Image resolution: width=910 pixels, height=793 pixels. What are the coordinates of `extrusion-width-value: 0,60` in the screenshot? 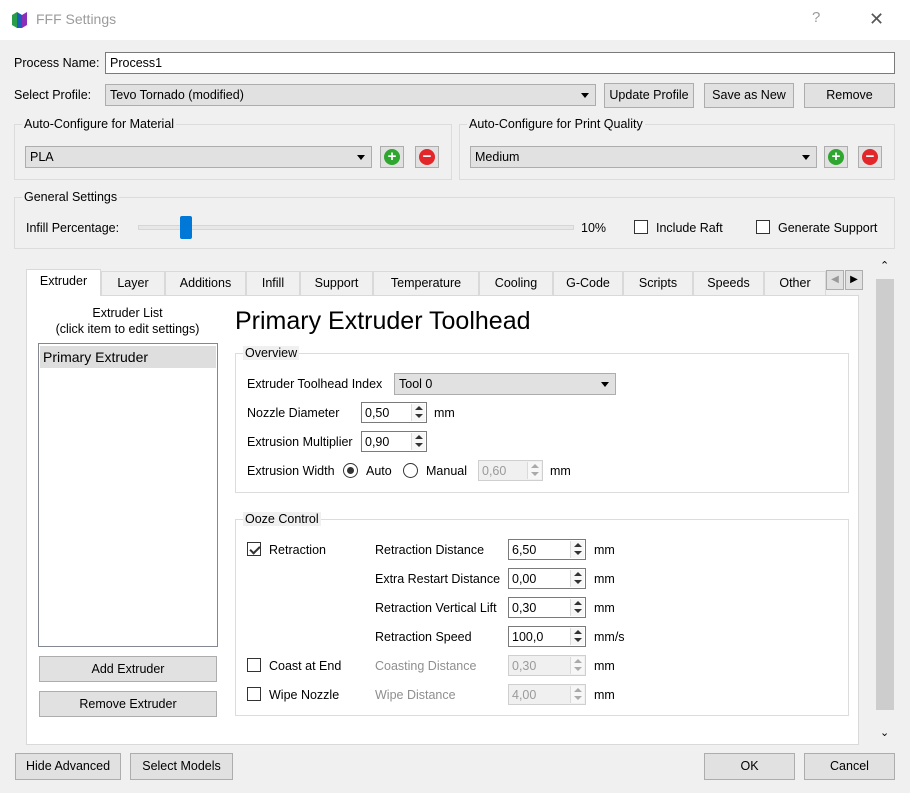 It's located at (494, 471).